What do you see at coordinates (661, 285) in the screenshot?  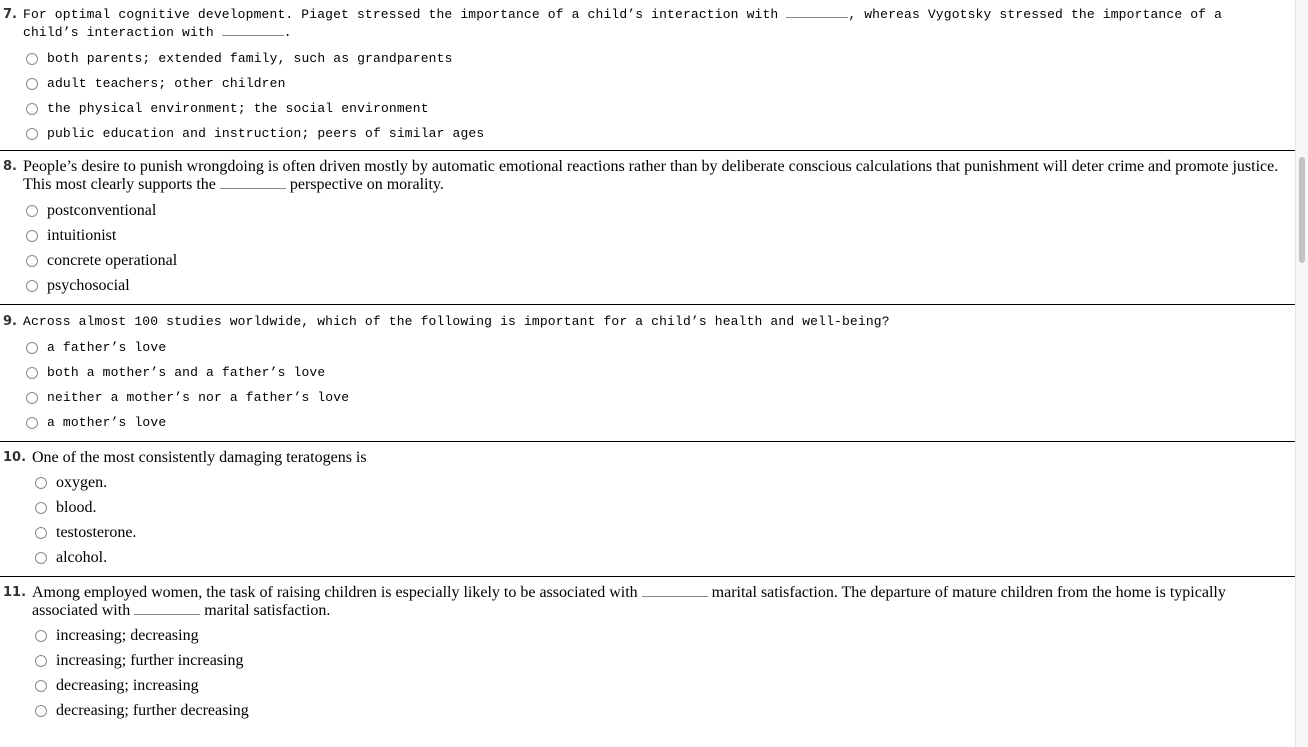 I see `option-d: psychosocial` at bounding box center [661, 285].